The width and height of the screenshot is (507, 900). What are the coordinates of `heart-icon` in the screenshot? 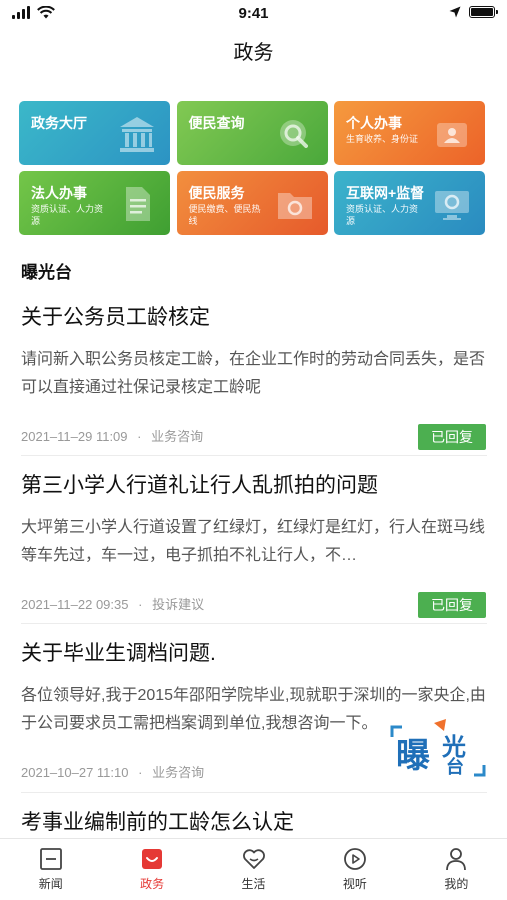 It's located at (253, 859).